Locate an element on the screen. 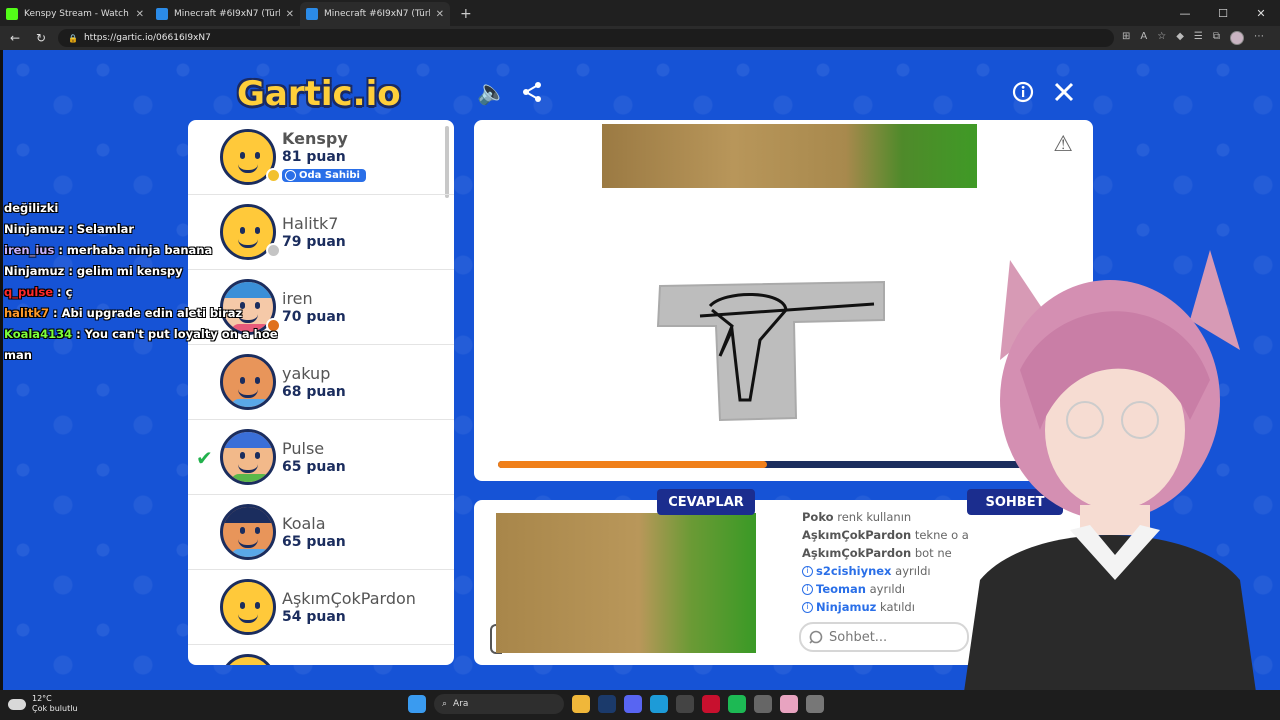 The height and width of the screenshot is (720, 1280). favorite-star-icon: ☆ is located at coordinates (1161, 38).